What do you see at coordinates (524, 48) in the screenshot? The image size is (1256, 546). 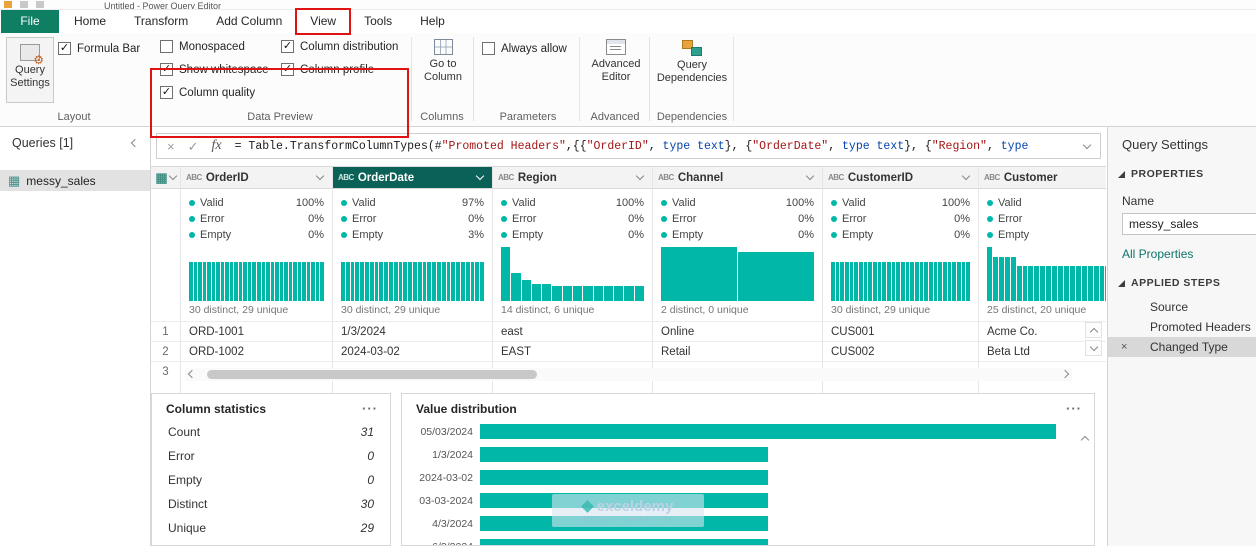 I see `checkbox-always-allow: Always allow` at bounding box center [524, 48].